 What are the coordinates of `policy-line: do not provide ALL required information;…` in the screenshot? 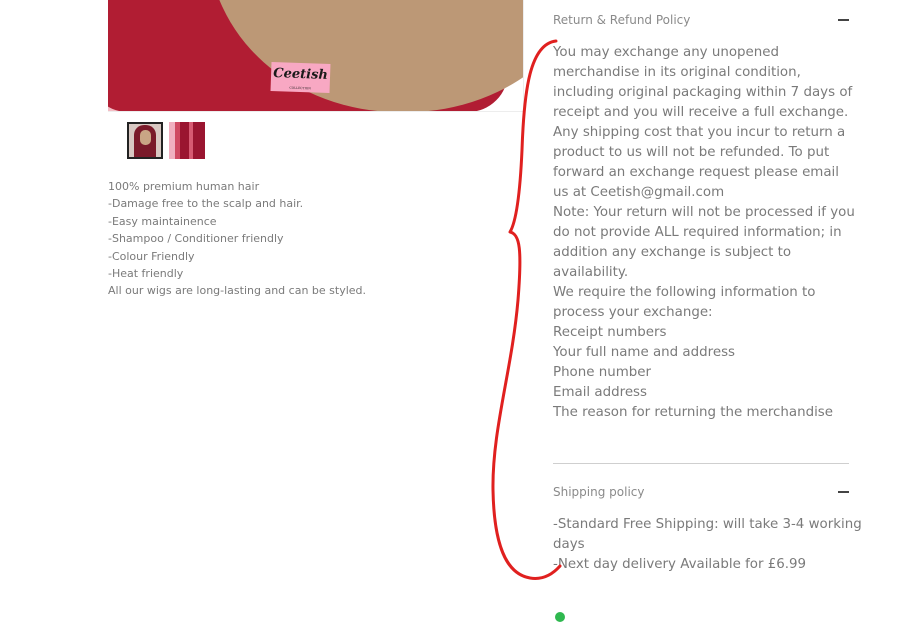 It's located at (697, 232).